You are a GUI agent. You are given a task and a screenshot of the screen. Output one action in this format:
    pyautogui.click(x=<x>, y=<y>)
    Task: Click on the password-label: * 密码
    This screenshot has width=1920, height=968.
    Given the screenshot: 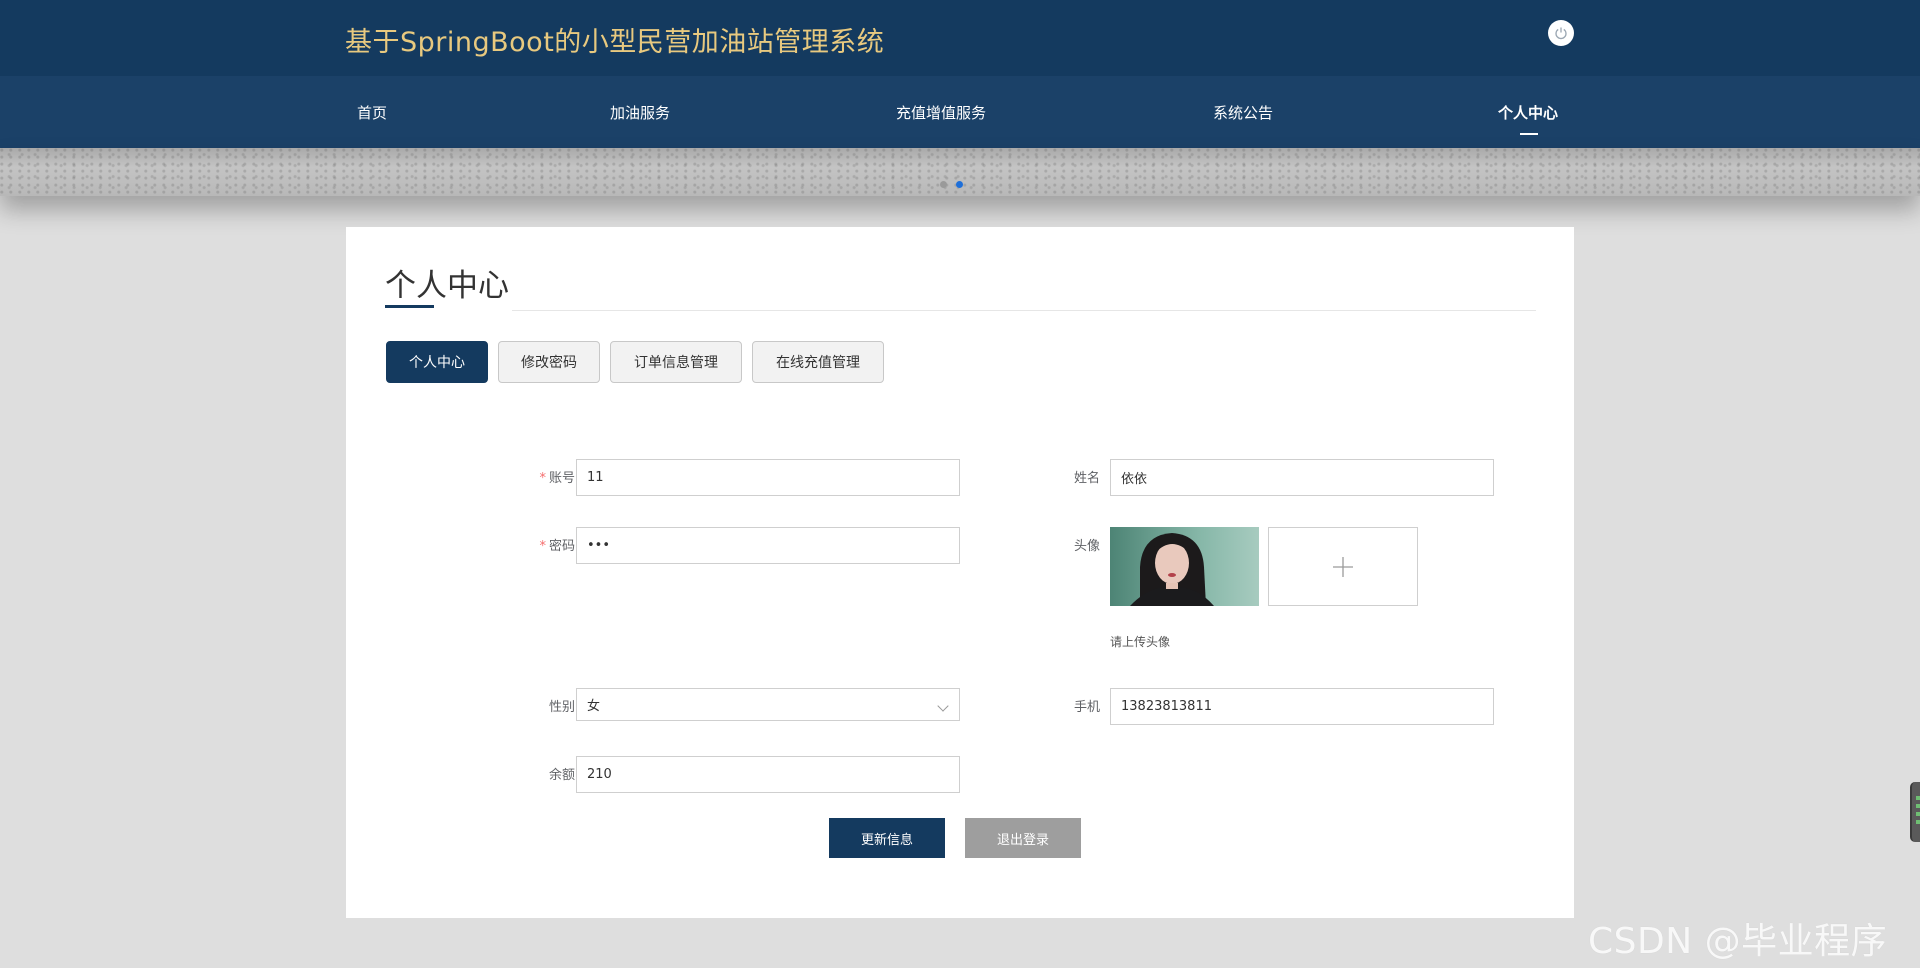 What is the action you would take?
    pyautogui.click(x=557, y=546)
    